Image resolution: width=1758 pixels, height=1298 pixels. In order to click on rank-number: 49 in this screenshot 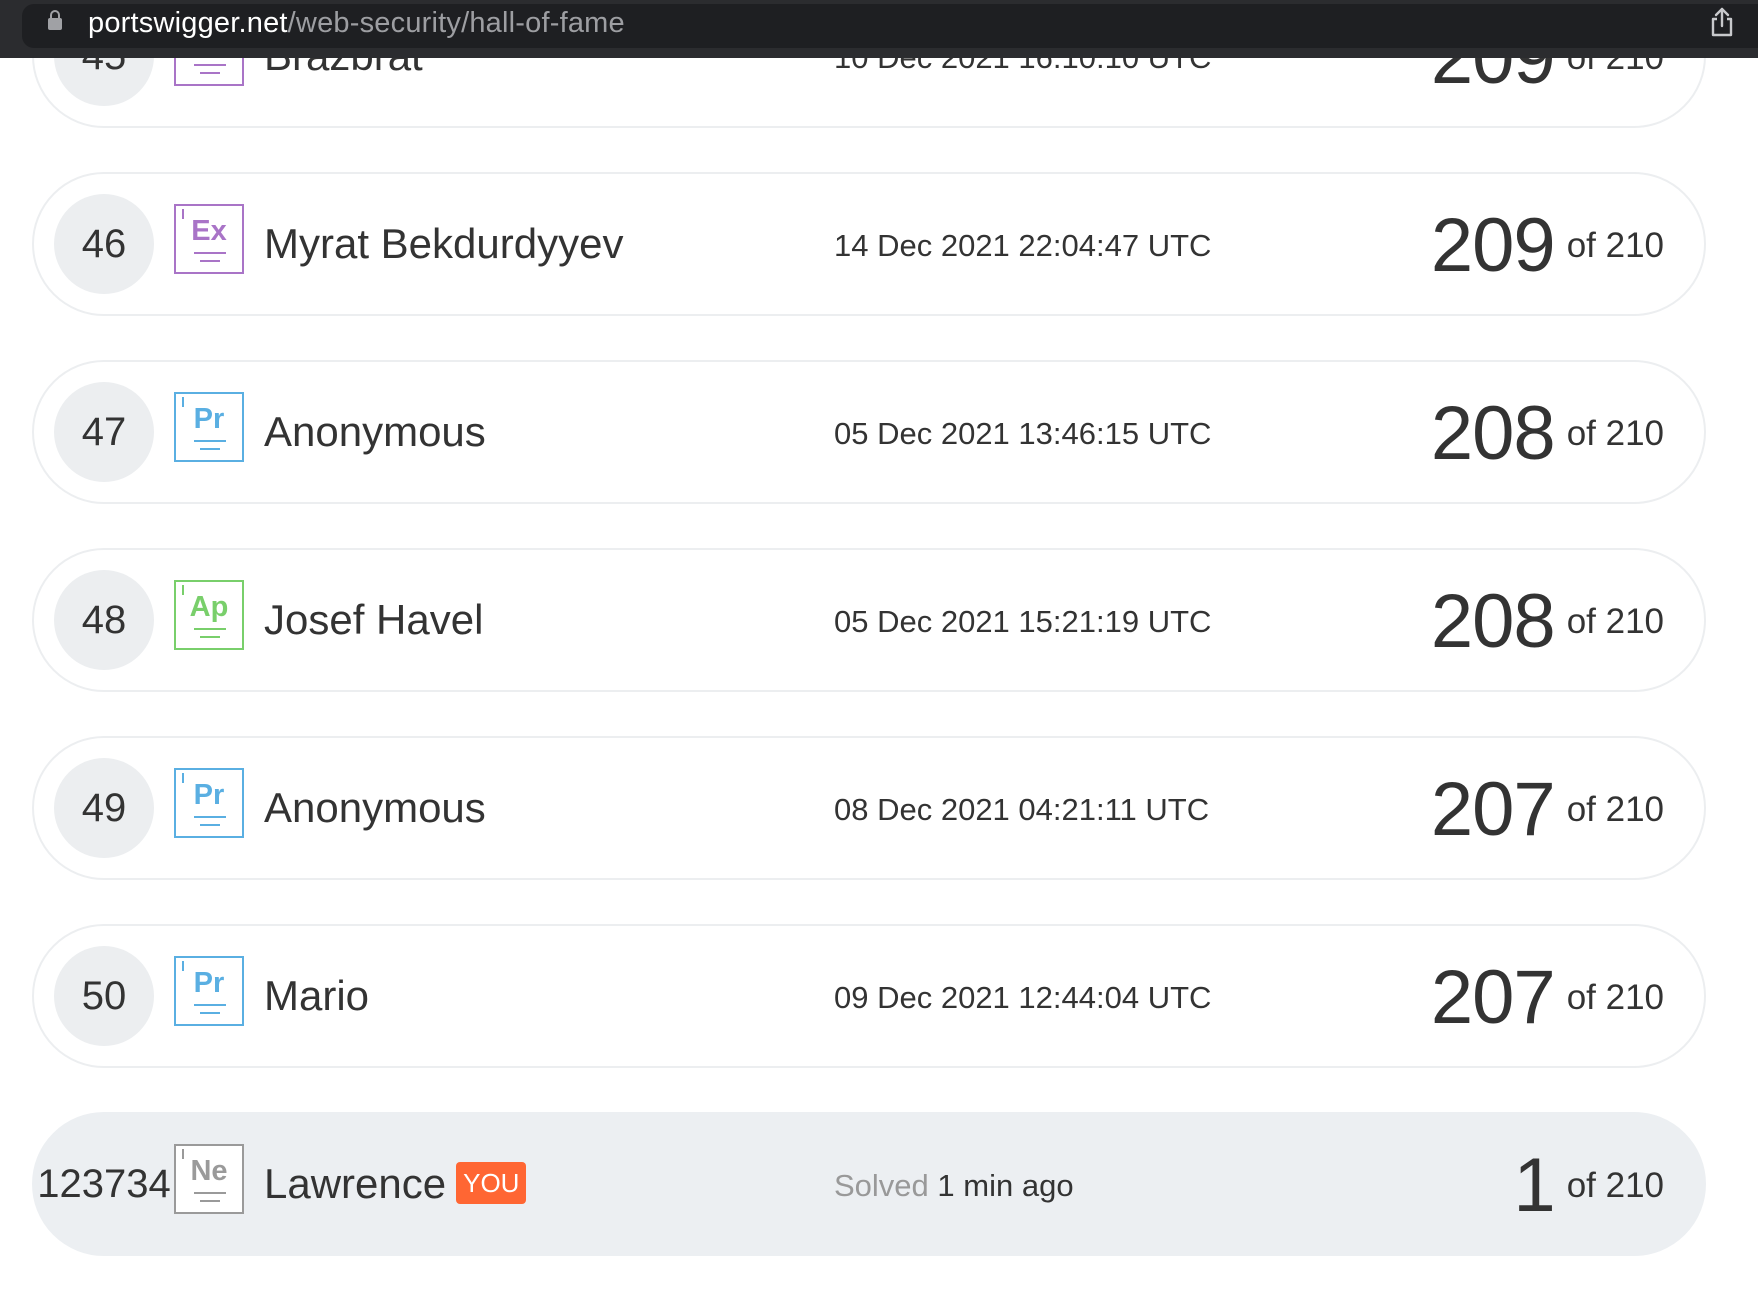, I will do `click(104, 808)`.